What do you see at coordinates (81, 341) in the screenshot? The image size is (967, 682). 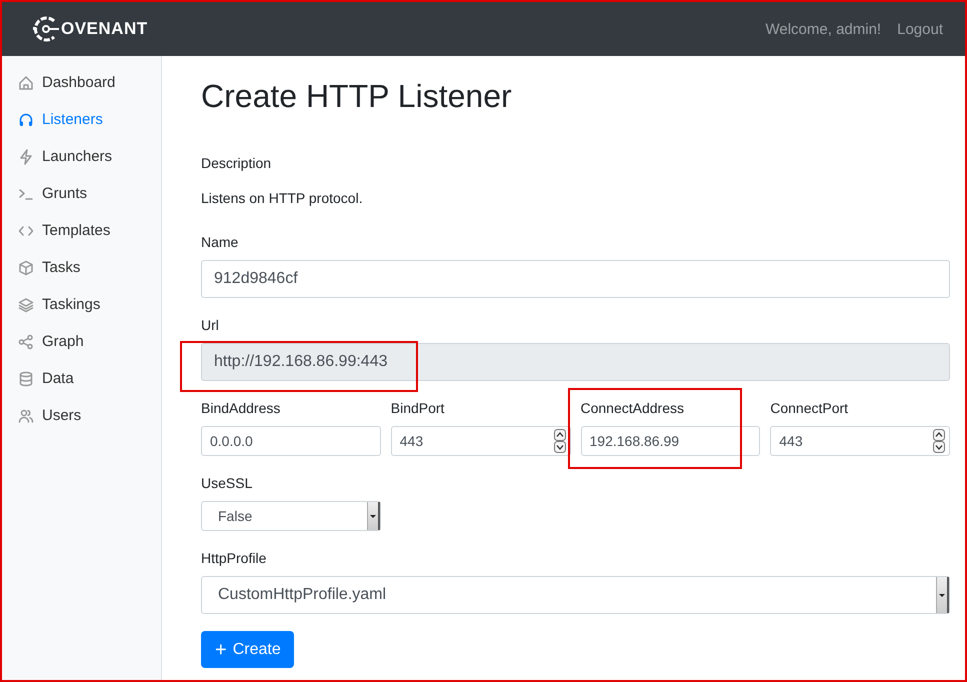 I see `sidebar-item: Graph` at bounding box center [81, 341].